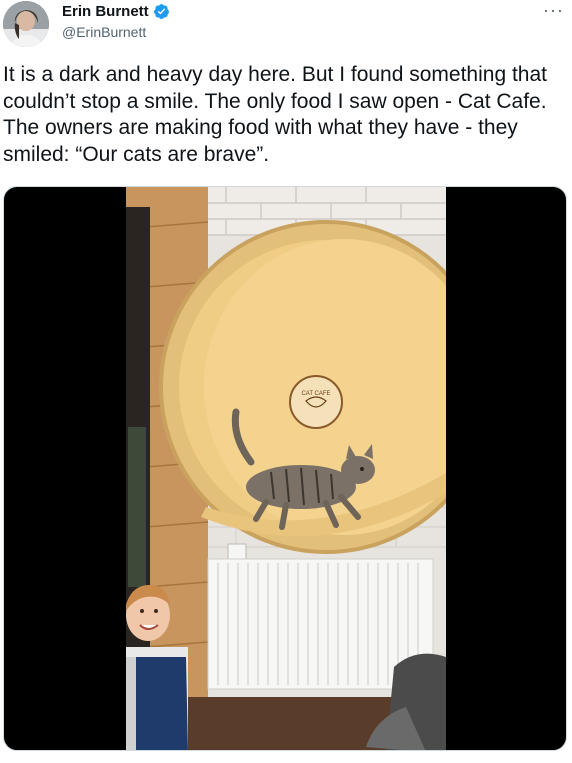 The height and width of the screenshot is (763, 572). I want to click on author-name-row: Erin Burnett, so click(116, 11).